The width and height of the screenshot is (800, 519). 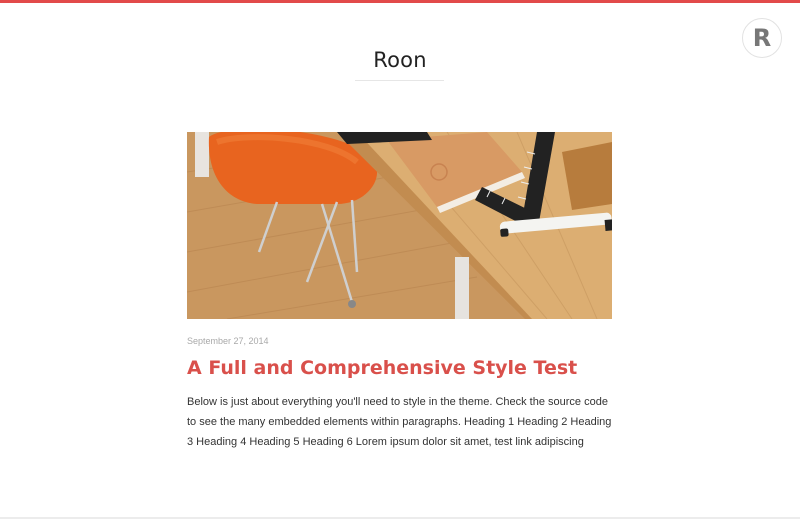 What do you see at coordinates (399, 80) in the screenshot?
I see `title-divider` at bounding box center [399, 80].